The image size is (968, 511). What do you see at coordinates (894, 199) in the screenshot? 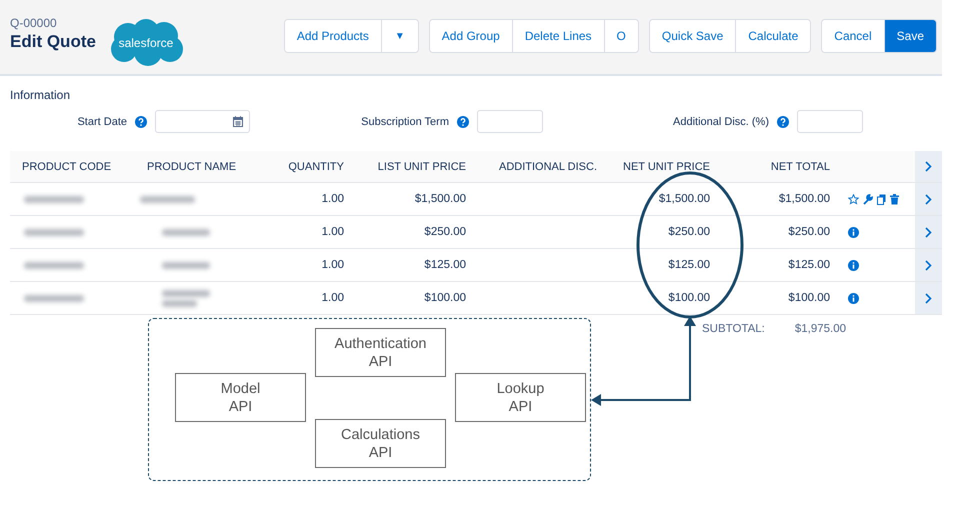
I see `trash-icon` at bounding box center [894, 199].